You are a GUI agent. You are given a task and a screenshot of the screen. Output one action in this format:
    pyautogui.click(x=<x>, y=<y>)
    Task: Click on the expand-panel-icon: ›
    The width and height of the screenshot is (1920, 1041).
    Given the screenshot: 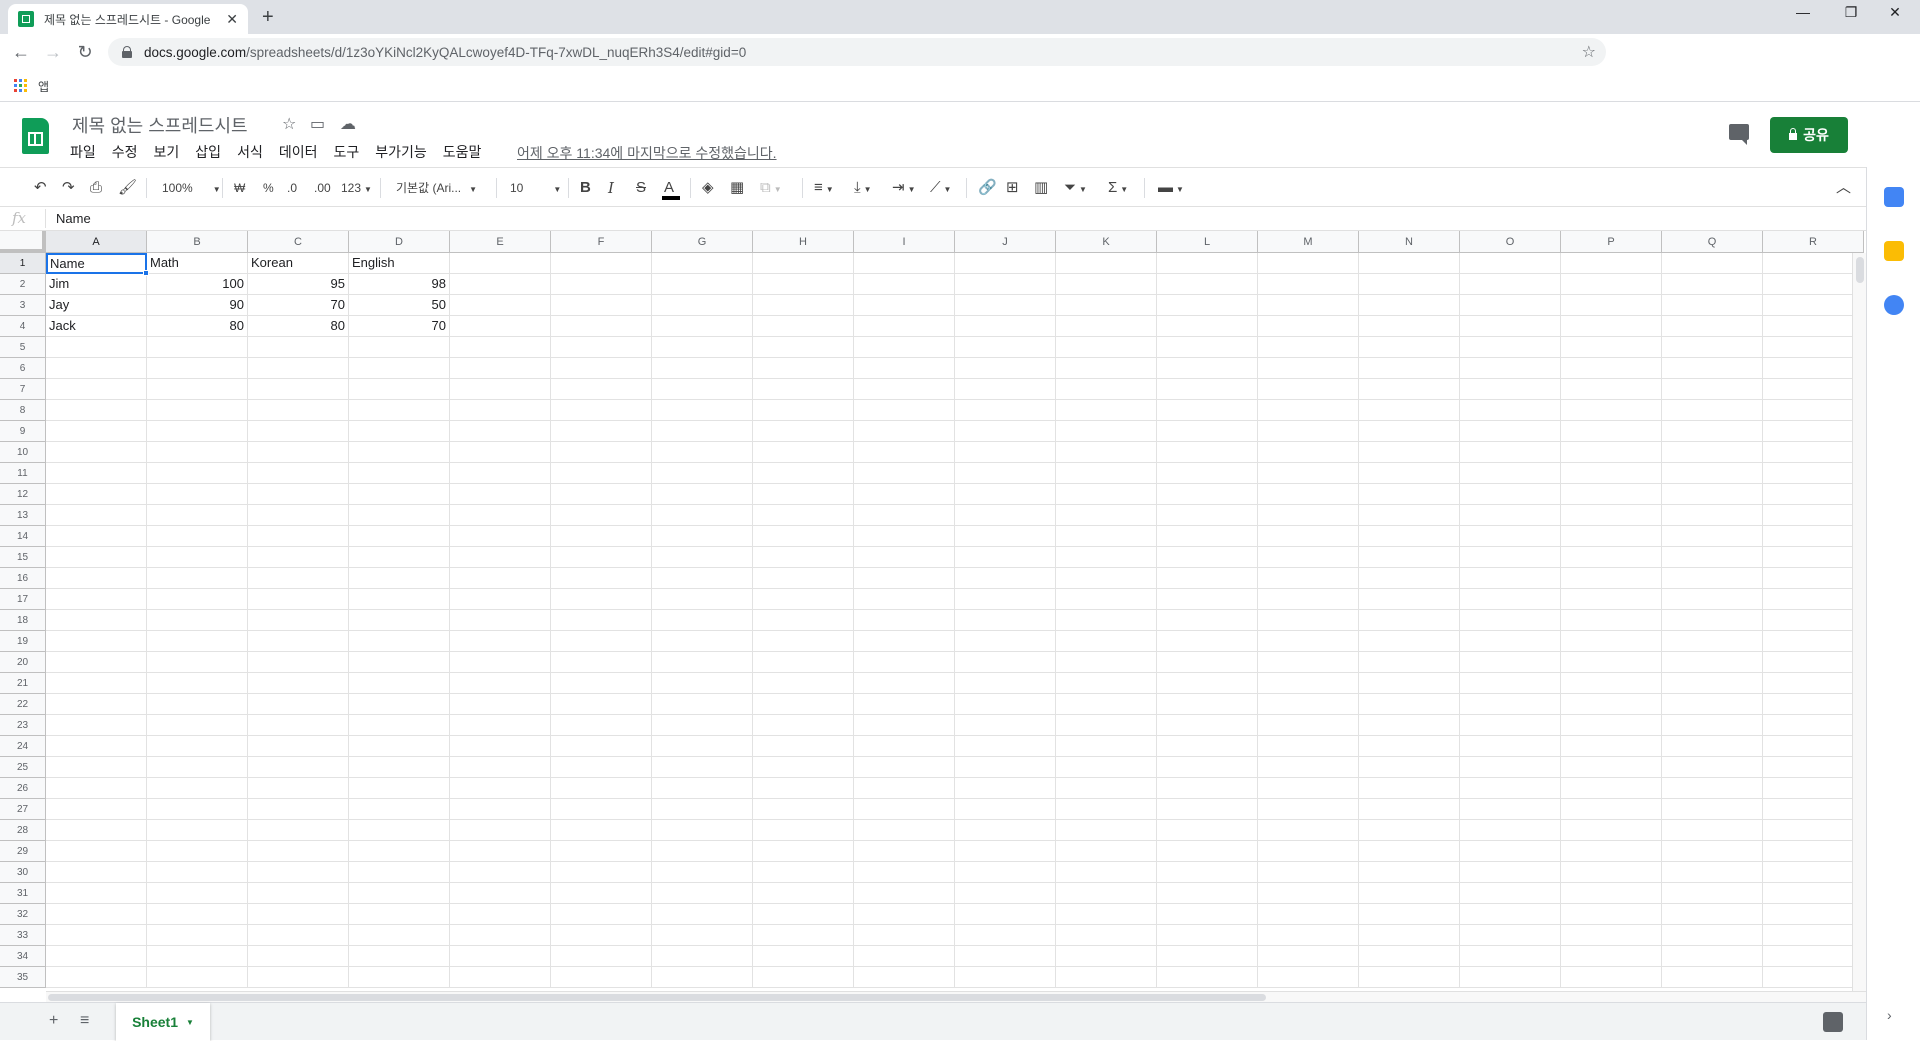 What is the action you would take?
    pyautogui.click(x=1889, y=1015)
    